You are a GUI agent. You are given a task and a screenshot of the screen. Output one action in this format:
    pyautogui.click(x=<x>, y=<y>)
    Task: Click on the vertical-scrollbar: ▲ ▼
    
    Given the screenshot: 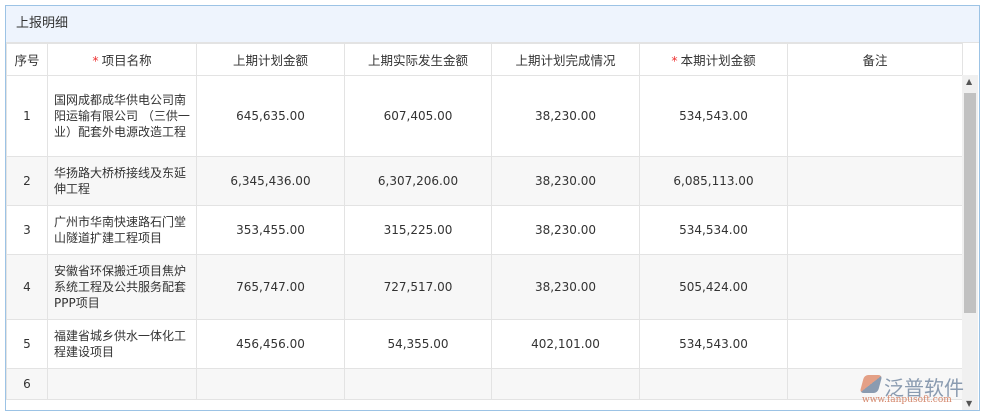 What is the action you would take?
    pyautogui.click(x=970, y=242)
    